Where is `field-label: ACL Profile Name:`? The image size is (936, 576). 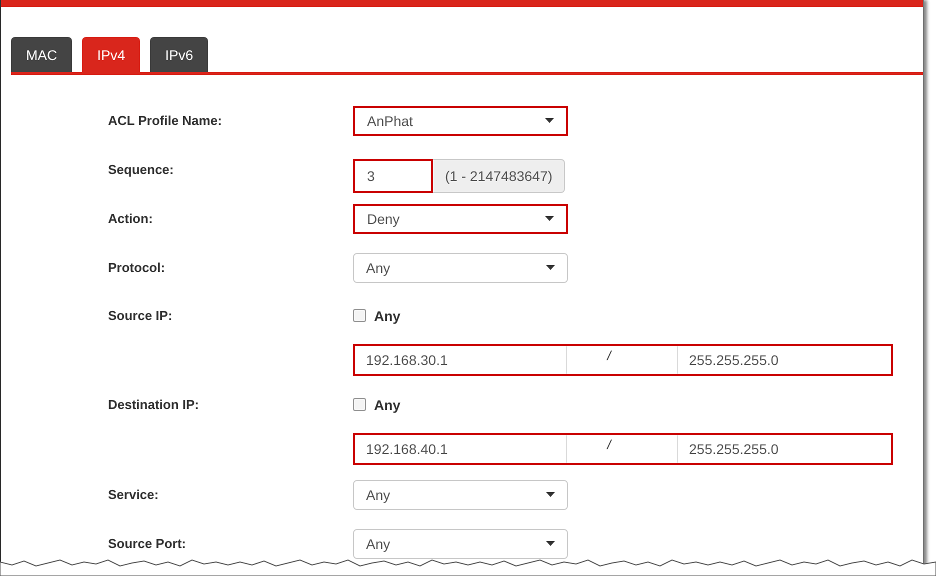 field-label: ACL Profile Name: is located at coordinates (165, 120).